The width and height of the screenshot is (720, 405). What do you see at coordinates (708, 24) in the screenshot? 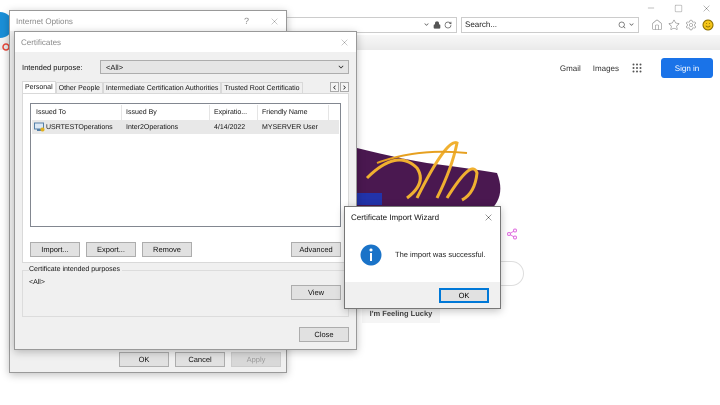
I see `smiley-icon` at bounding box center [708, 24].